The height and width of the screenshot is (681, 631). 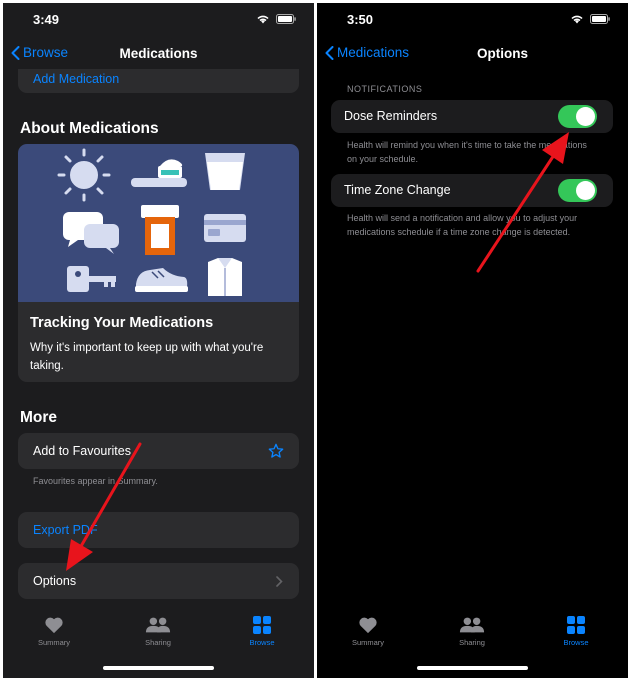 I want to click on favourites-note: Favourites appear in Summary., so click(x=95, y=481).